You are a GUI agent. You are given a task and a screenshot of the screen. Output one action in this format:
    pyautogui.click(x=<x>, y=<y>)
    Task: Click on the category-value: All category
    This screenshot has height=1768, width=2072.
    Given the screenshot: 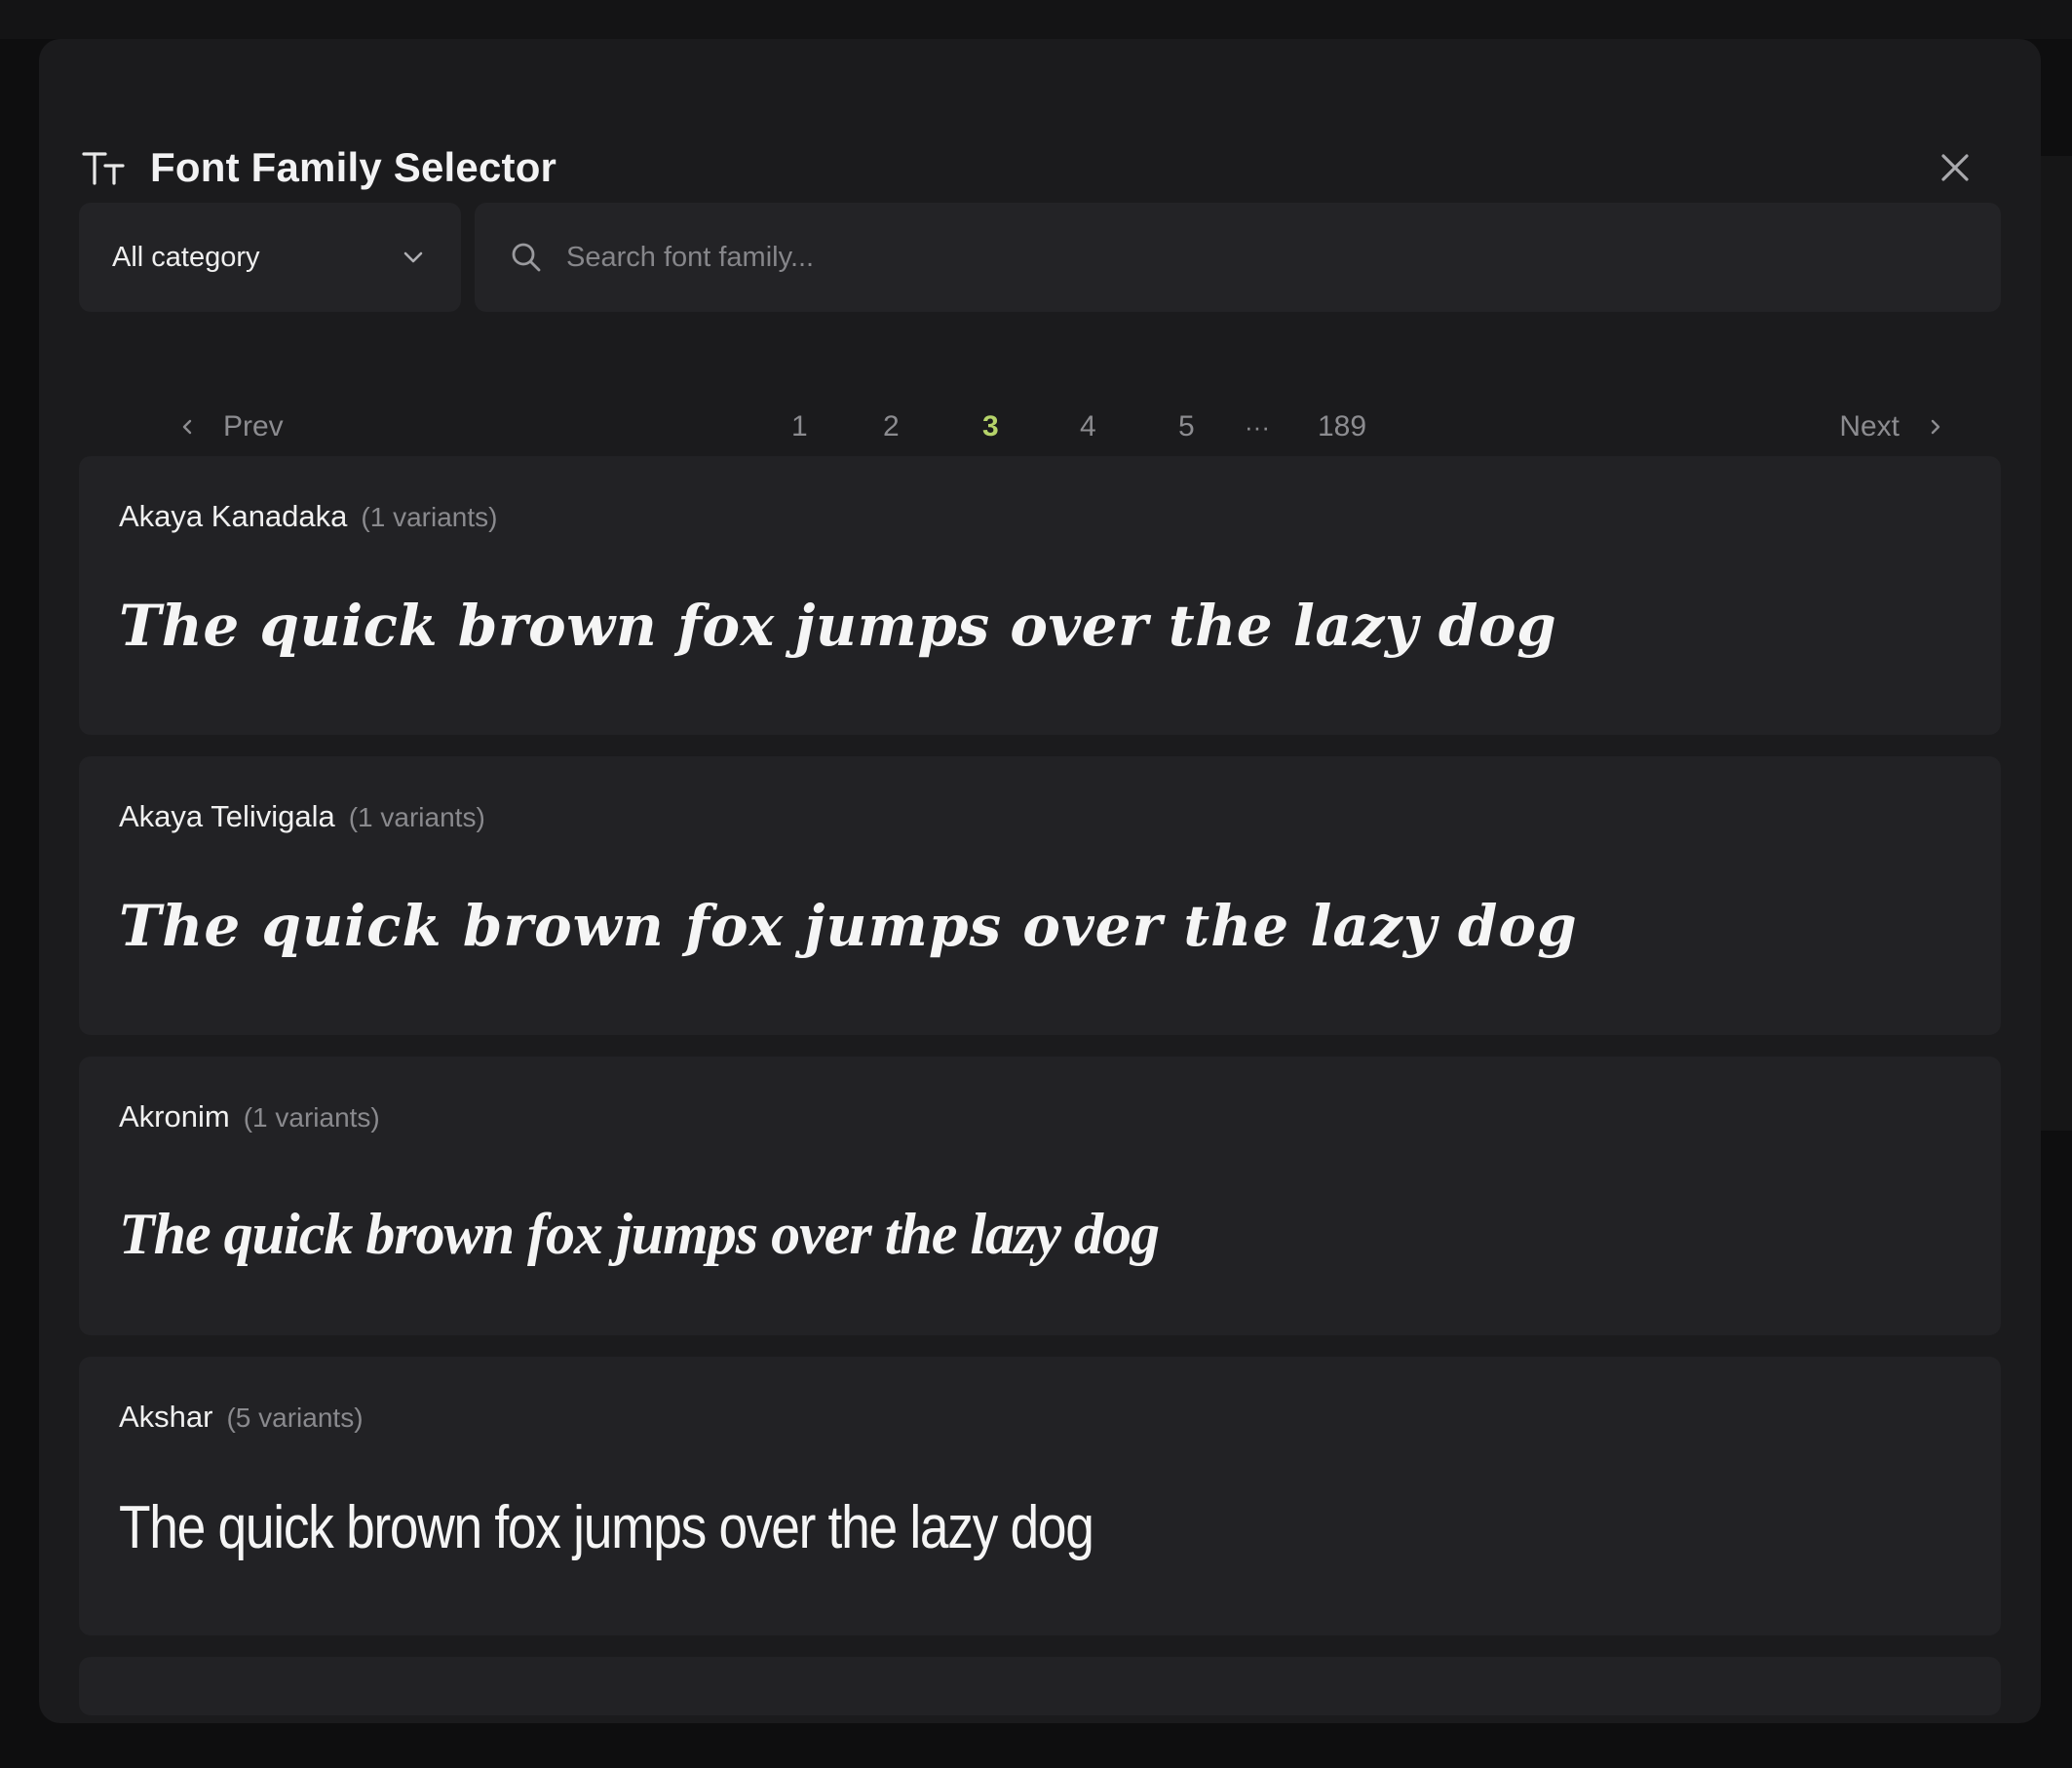 What is the action you would take?
    pyautogui.click(x=186, y=257)
    